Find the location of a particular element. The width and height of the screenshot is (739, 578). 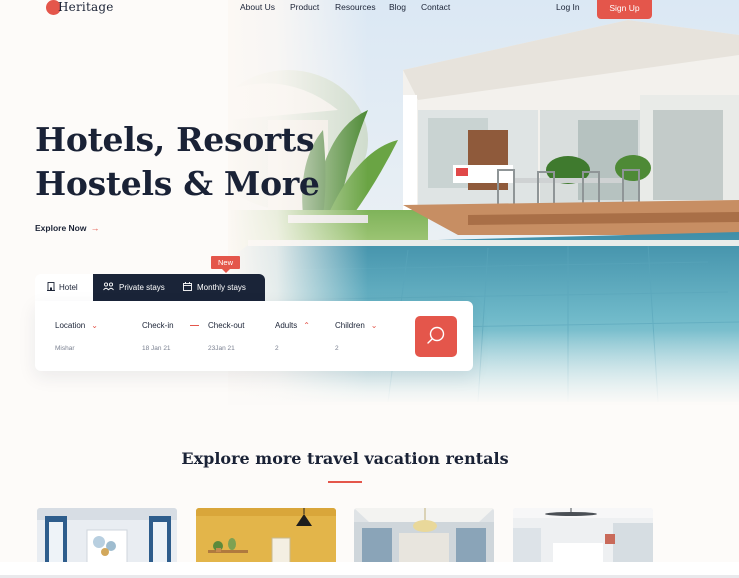

arrow-right-icon: → is located at coordinates (95, 228).